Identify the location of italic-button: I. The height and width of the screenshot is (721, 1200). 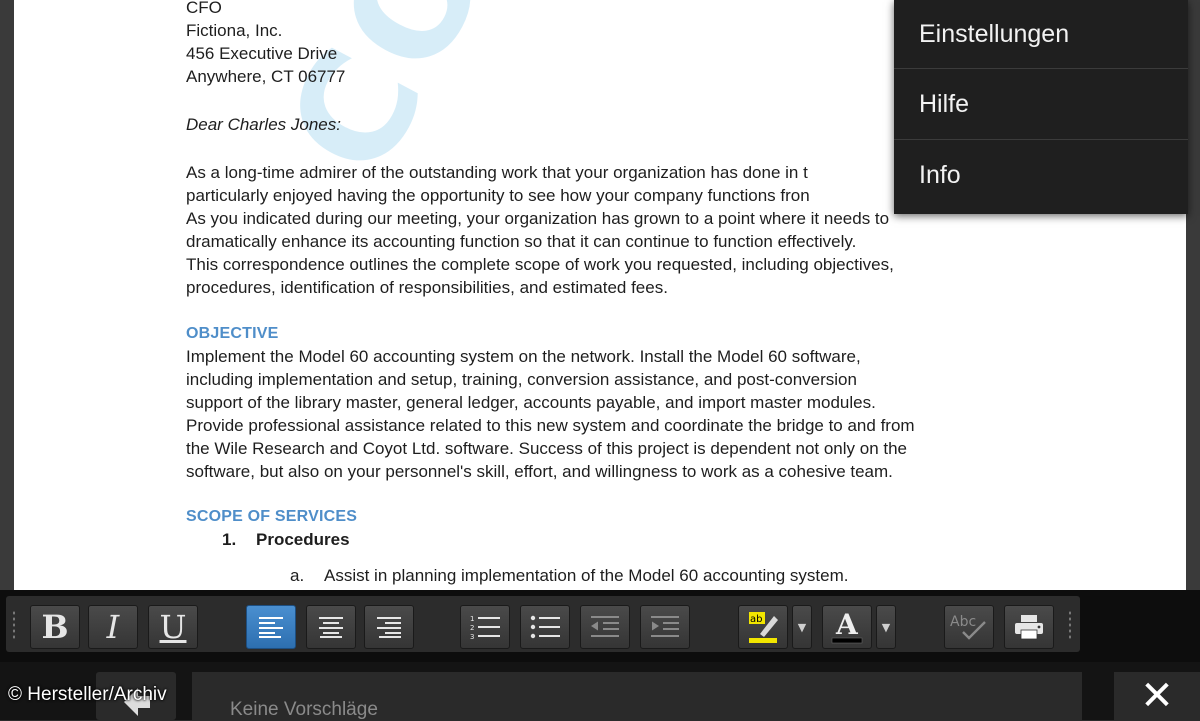
(113, 627).